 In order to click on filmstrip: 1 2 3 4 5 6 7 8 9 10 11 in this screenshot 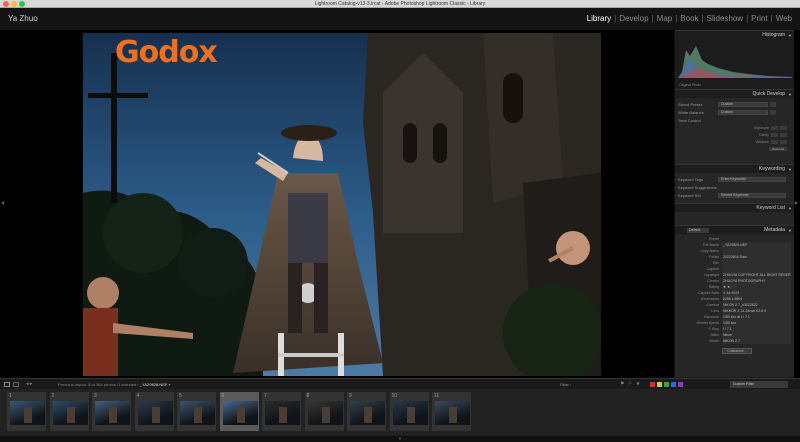, I will do `click(400, 412)`.